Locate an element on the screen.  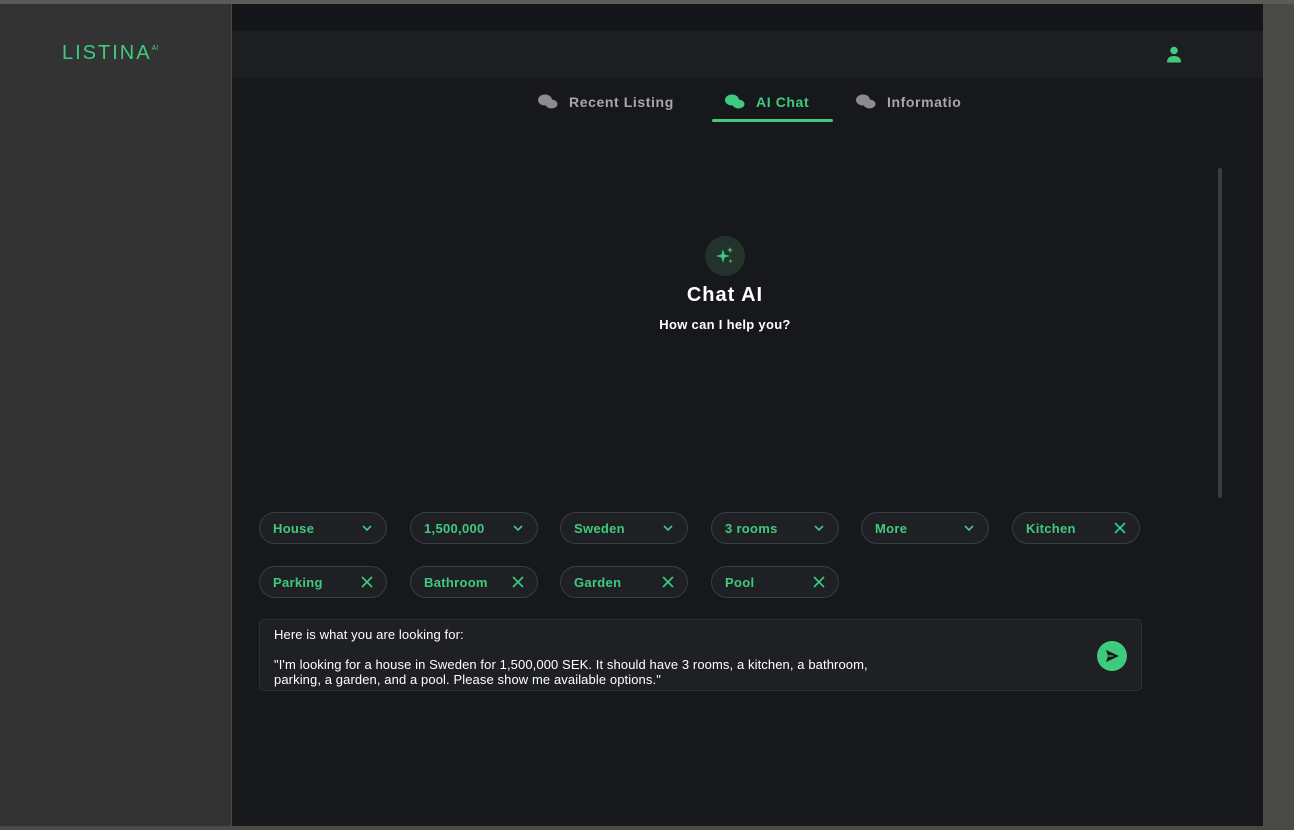
hero-icon-badge is located at coordinates (725, 256).